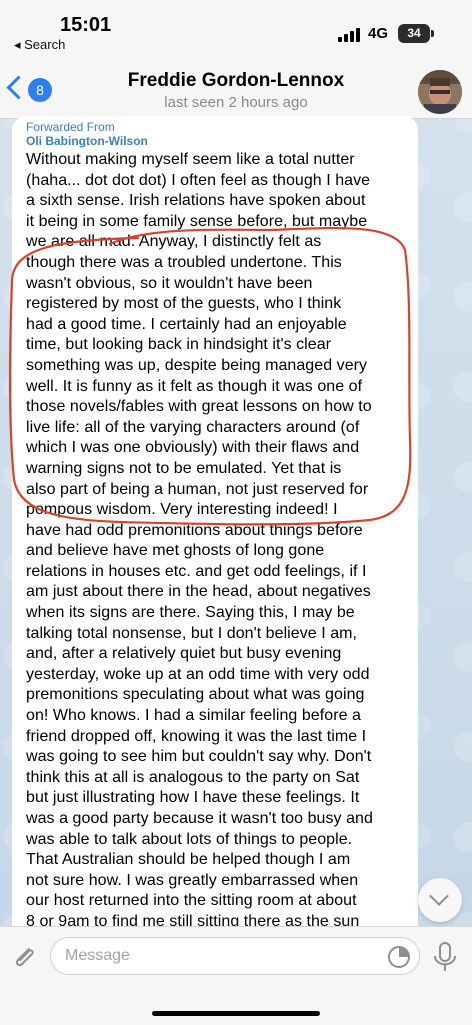 The width and height of the screenshot is (472, 1025). What do you see at coordinates (350, 34) in the screenshot?
I see `signal-icon` at bounding box center [350, 34].